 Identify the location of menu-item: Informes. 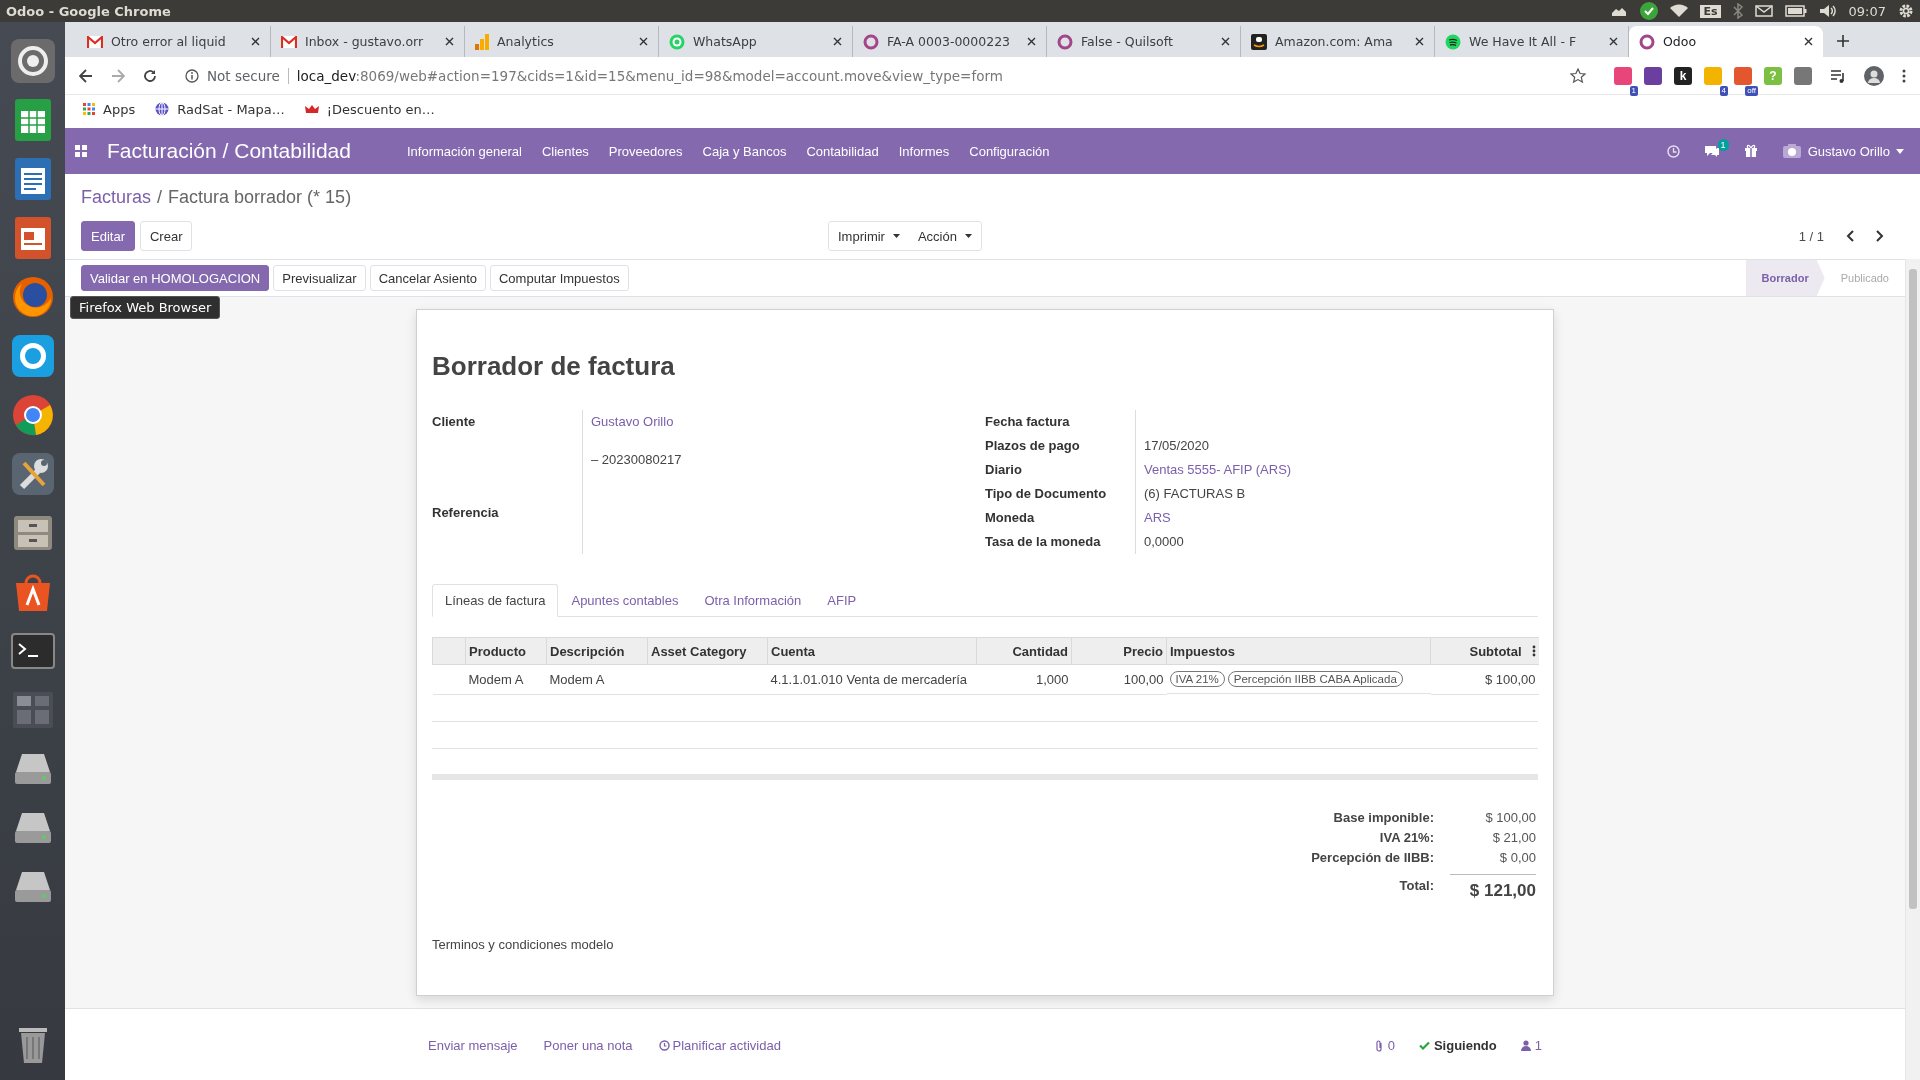
(924, 151).